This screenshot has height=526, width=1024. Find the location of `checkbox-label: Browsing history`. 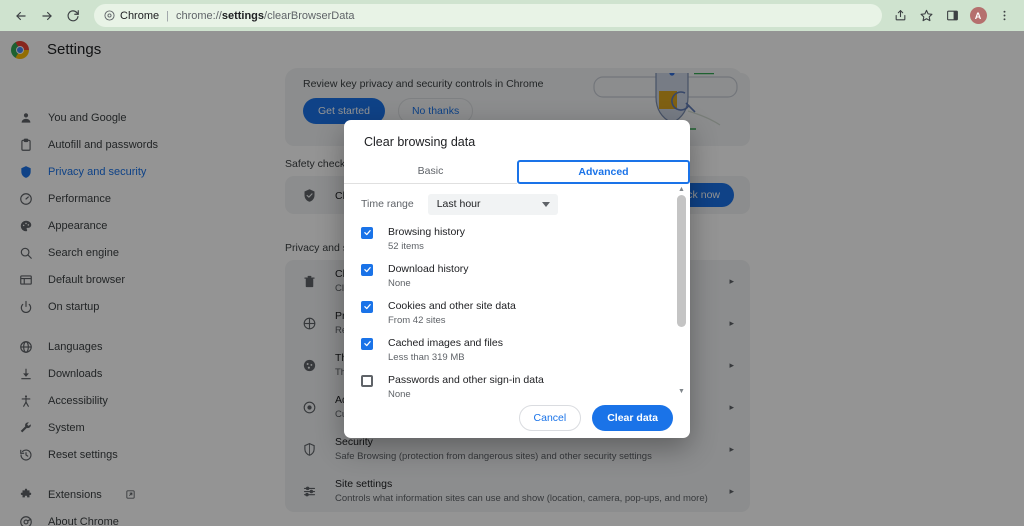

checkbox-label: Browsing history is located at coordinates (427, 231).